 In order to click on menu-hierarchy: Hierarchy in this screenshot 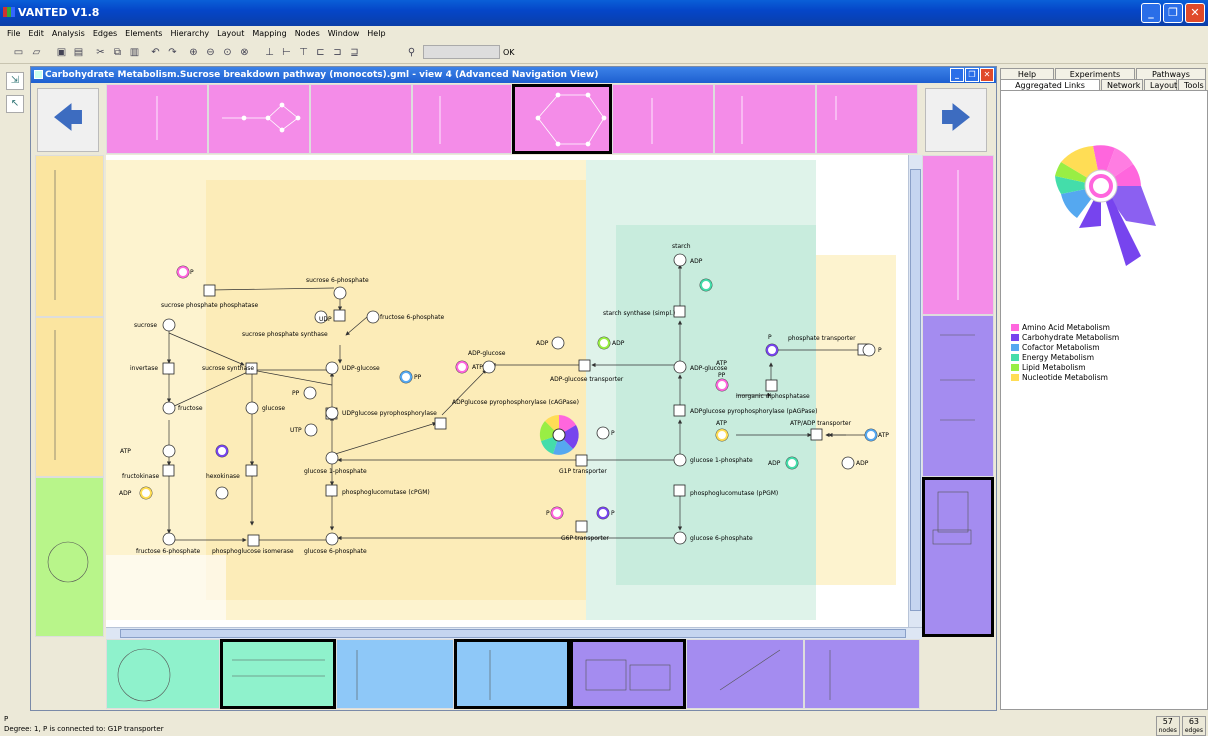, I will do `click(189, 34)`.